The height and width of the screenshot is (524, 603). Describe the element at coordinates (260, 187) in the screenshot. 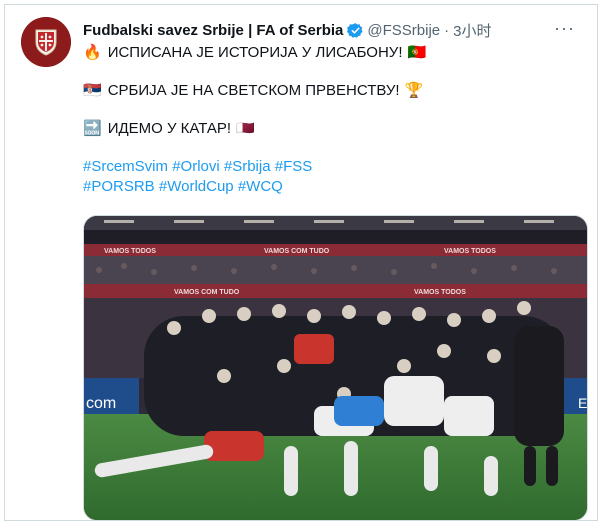

I see `hashtag-link: #WCQ` at that location.